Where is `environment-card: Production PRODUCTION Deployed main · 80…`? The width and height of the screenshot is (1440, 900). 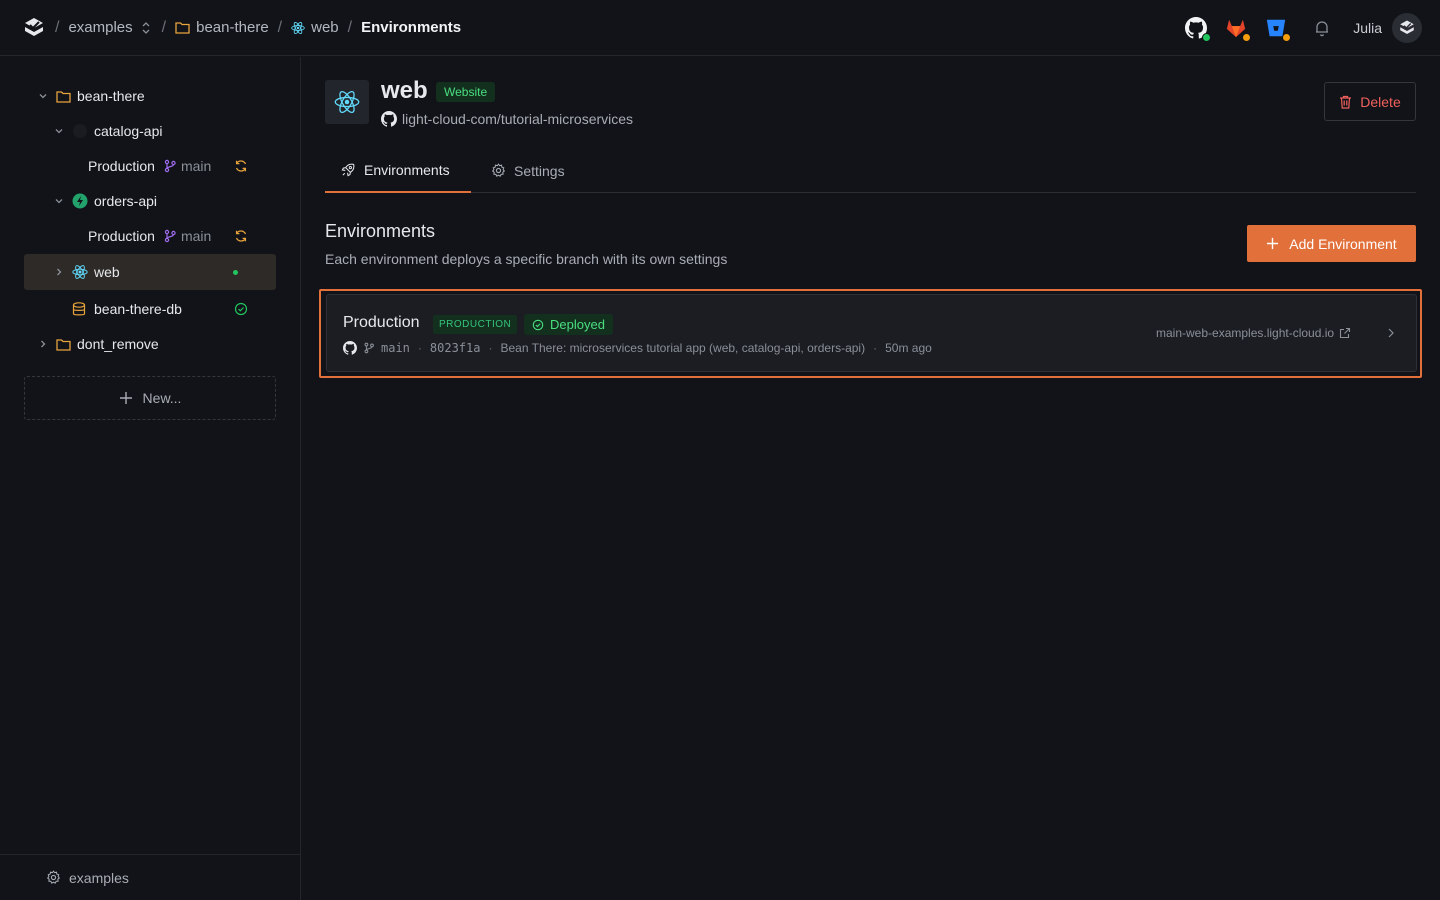
environment-card: Production PRODUCTION Deployed main · 80… is located at coordinates (871, 333).